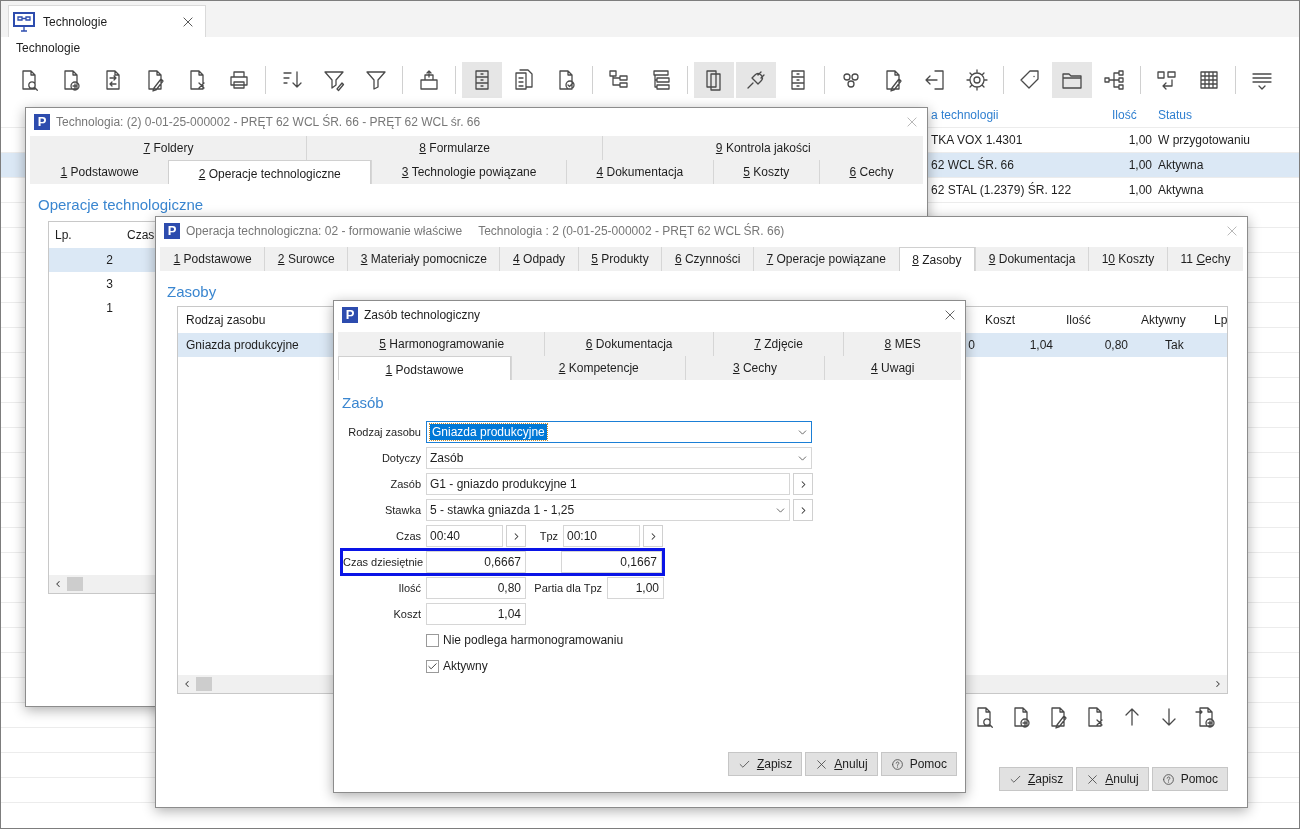 The image size is (1300, 829). What do you see at coordinates (892, 368) in the screenshot?
I see `tab: 4 Uwagi` at bounding box center [892, 368].